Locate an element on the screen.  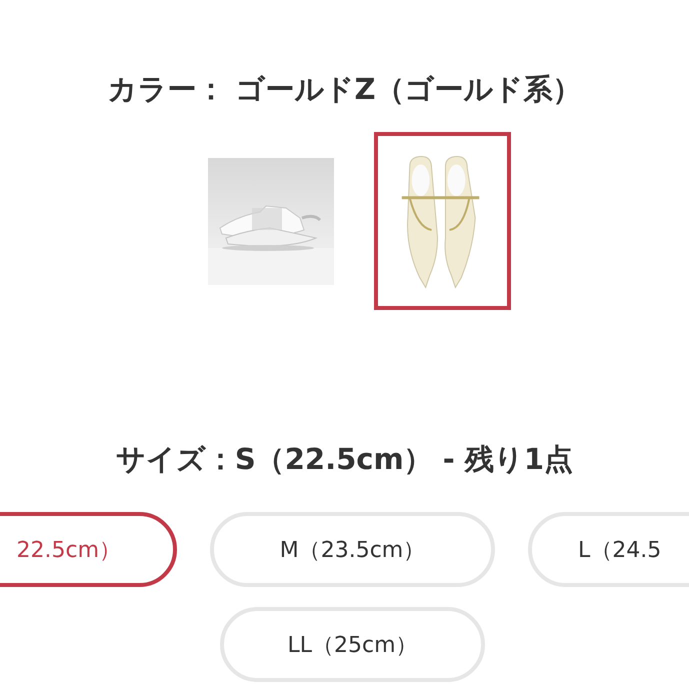
size-option: M（23.5cm） is located at coordinates (352, 549).